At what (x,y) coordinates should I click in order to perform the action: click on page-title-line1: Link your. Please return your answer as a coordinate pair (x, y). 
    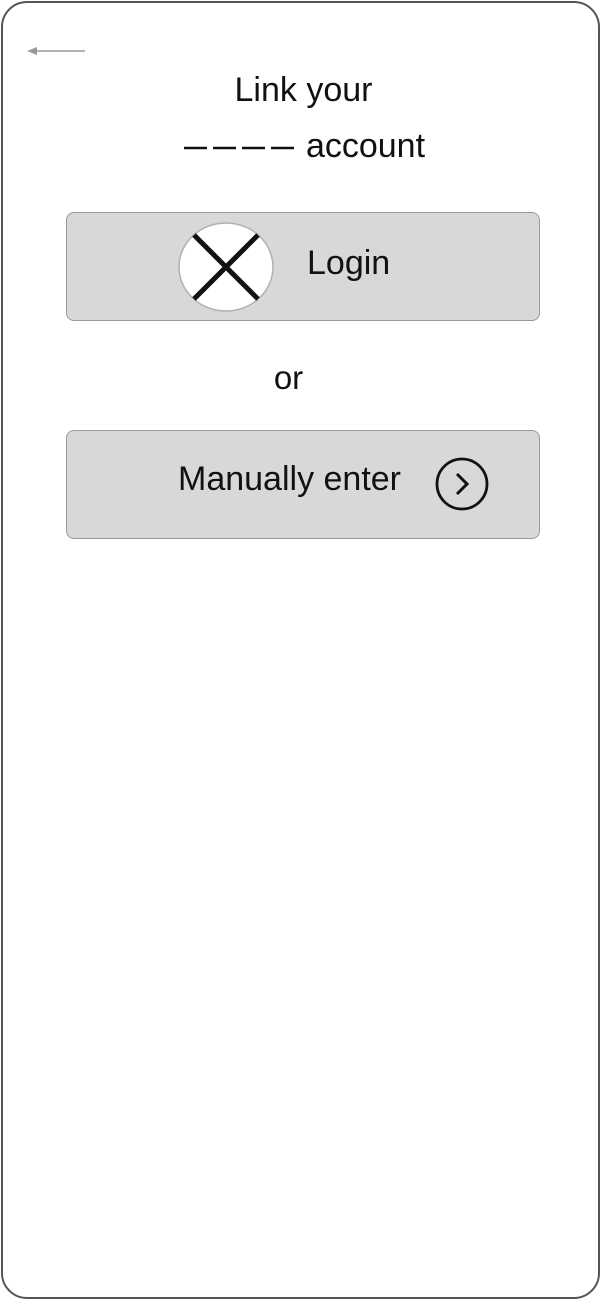
    Looking at the image, I should click on (303, 90).